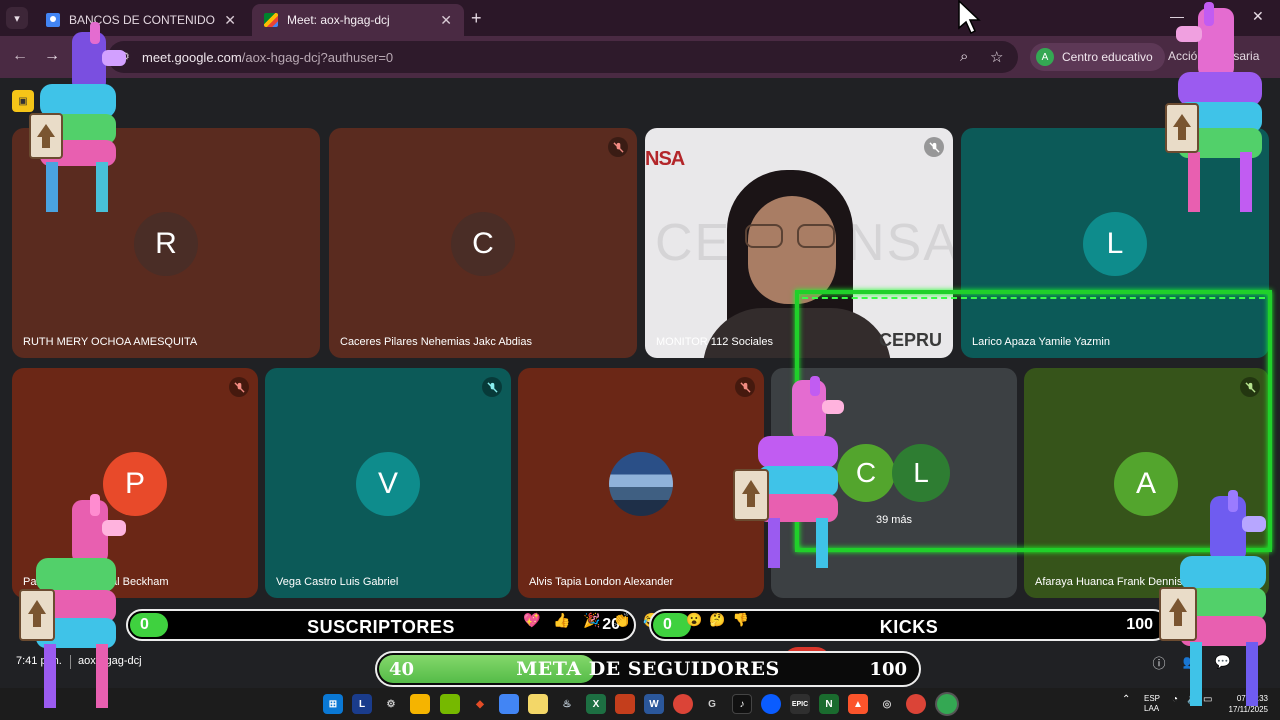  Describe the element at coordinates (532, 620) in the screenshot. I see `sparkling-heart-icon: 💖` at that location.